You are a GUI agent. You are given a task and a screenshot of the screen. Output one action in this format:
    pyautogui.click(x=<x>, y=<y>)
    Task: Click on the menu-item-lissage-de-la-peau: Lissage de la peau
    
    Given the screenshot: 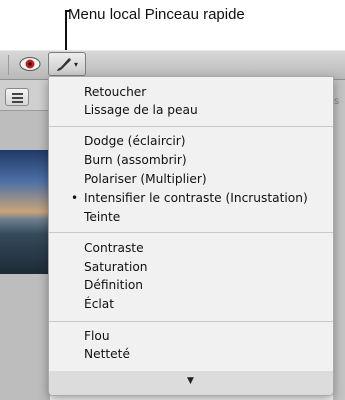 What is the action you would take?
    pyautogui.click(x=141, y=110)
    